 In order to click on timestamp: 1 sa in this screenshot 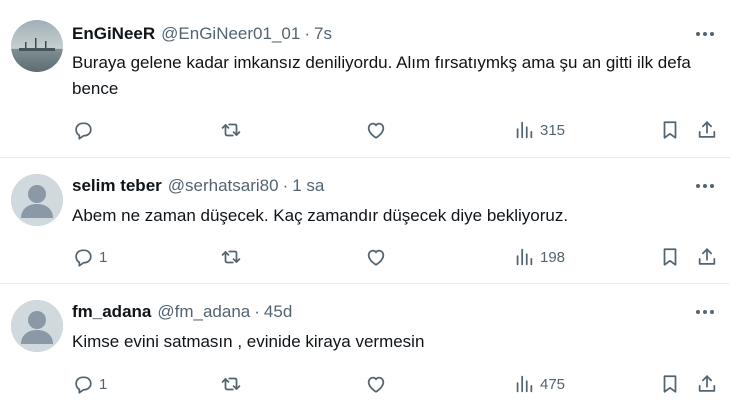, I will do `click(308, 186)`.